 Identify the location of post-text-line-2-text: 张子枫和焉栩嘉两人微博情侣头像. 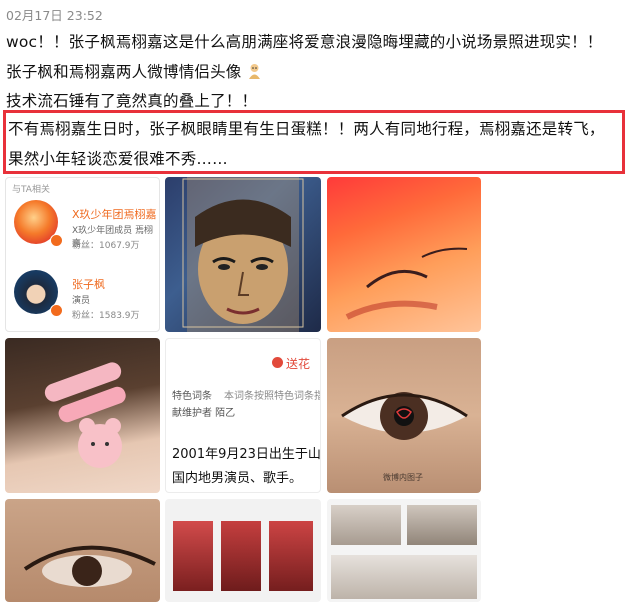
(124, 72).